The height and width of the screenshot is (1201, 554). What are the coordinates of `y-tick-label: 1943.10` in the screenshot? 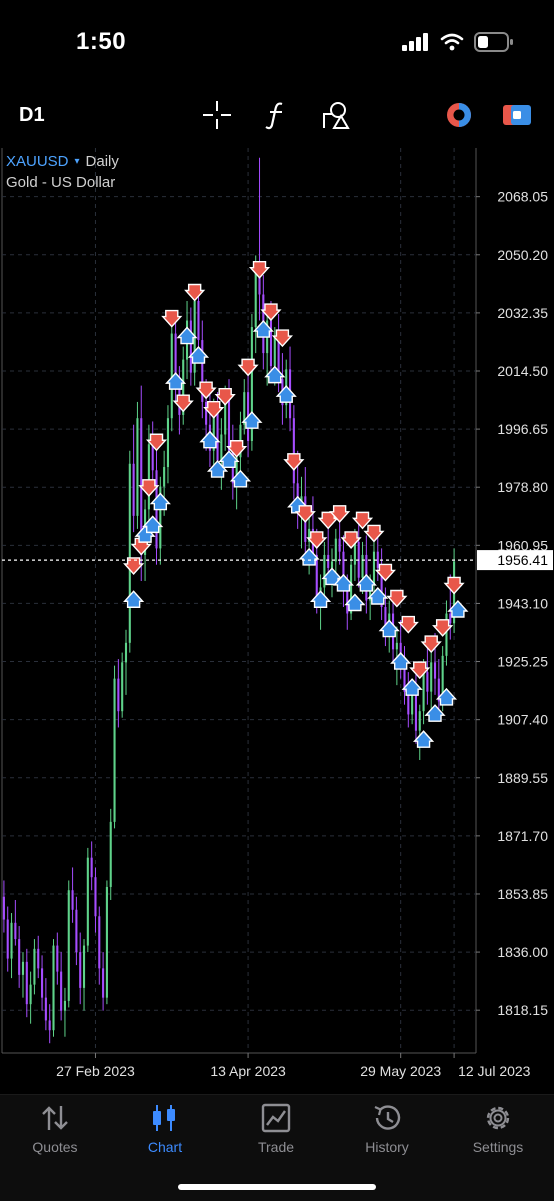 It's located at (522, 603).